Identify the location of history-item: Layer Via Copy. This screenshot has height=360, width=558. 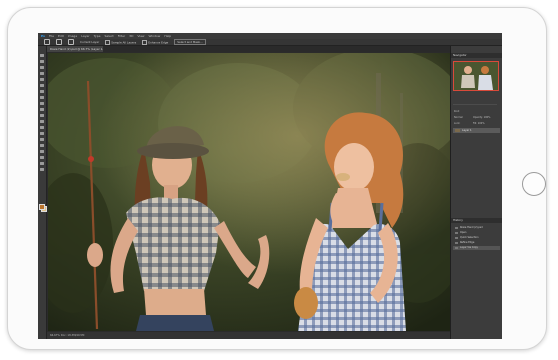
(476, 248).